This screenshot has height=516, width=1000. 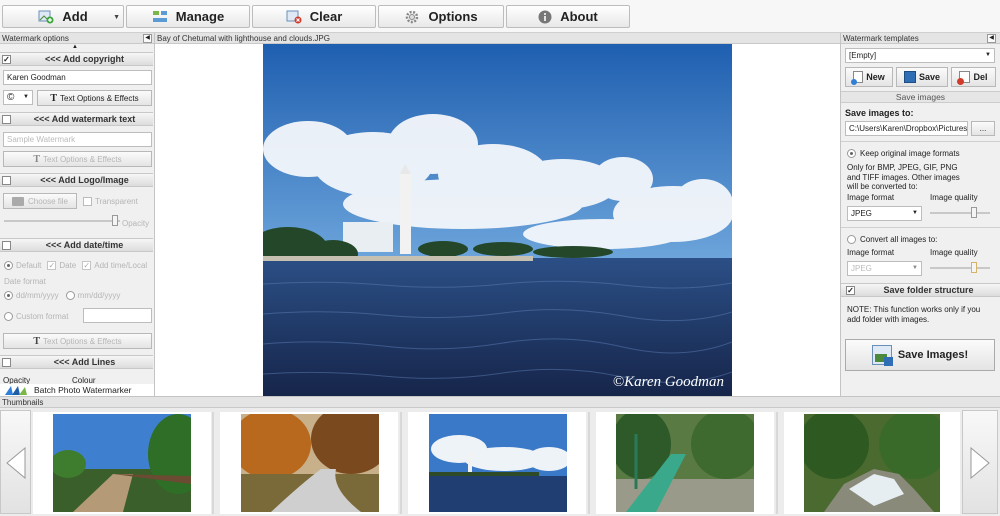 I want to click on lighthouse-thumb-photo, so click(x=498, y=463).